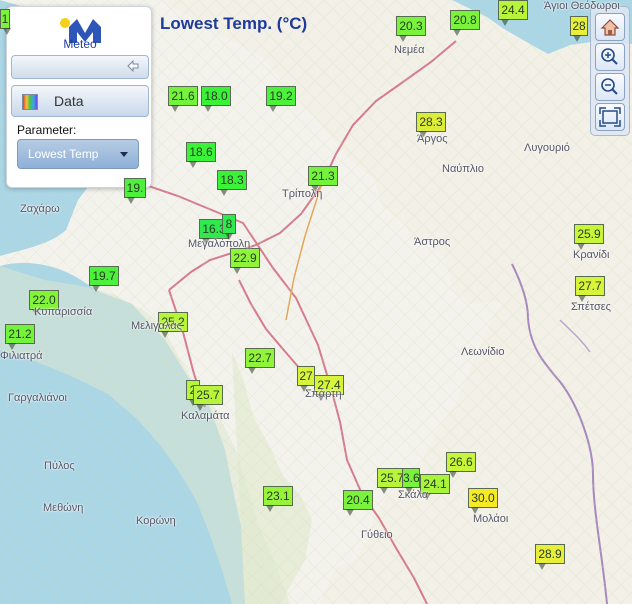 Image resolution: width=632 pixels, height=604 pixels. What do you see at coordinates (80, 44) in the screenshot?
I see `logo-text: Meteo` at bounding box center [80, 44].